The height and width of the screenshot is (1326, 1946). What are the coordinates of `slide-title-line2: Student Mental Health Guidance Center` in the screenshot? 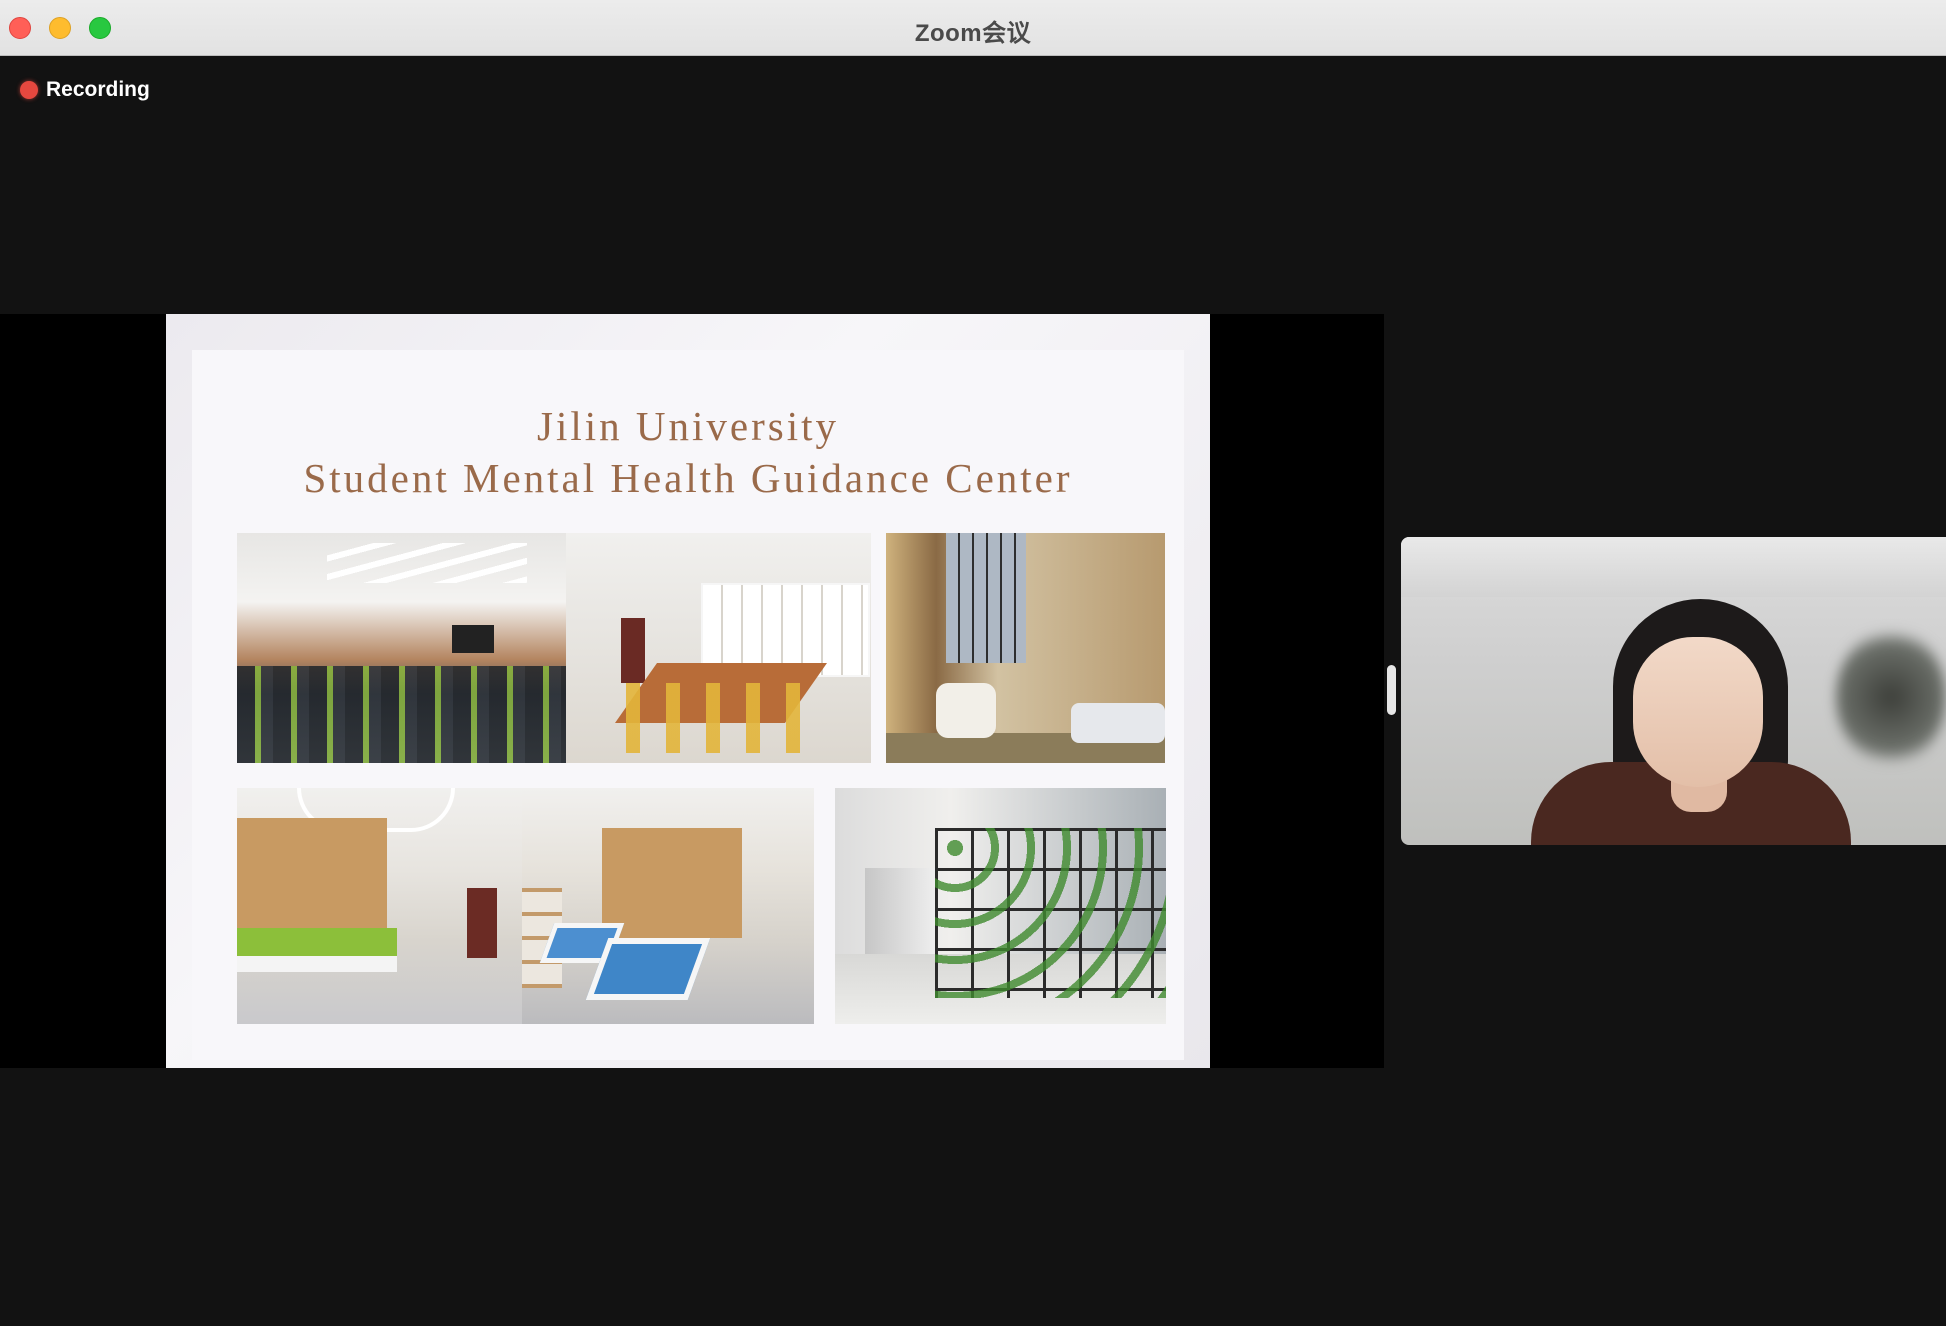 It's located at (688, 478).